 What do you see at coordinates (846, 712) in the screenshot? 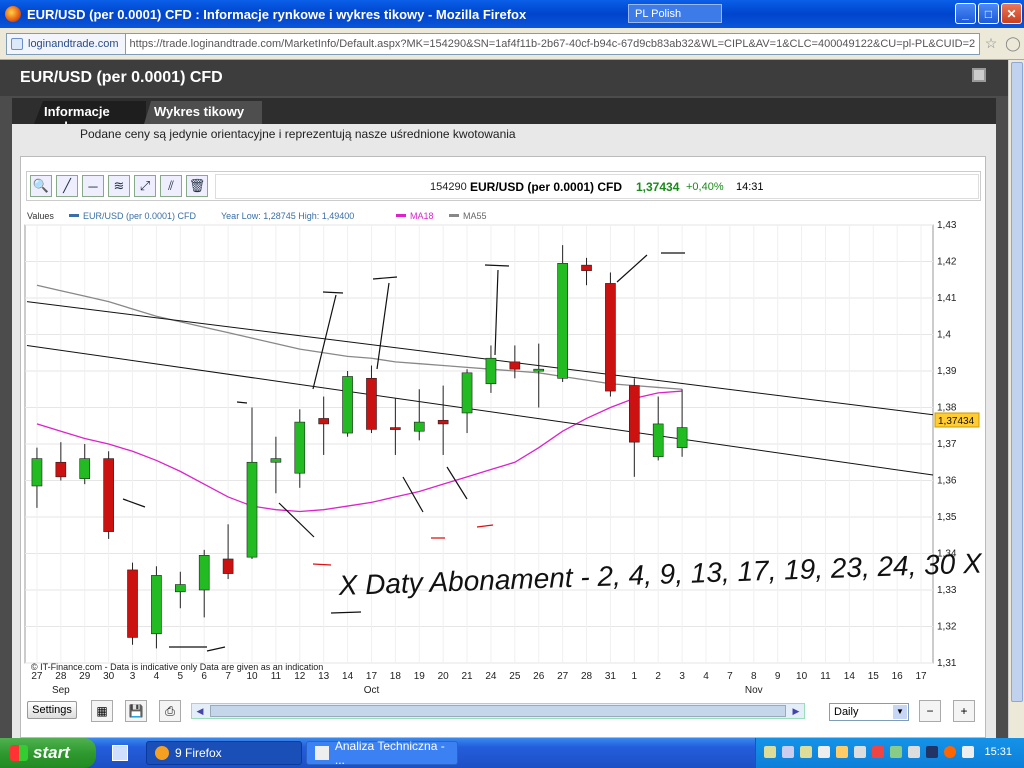
I see `period-value: Daily` at bounding box center [846, 712].